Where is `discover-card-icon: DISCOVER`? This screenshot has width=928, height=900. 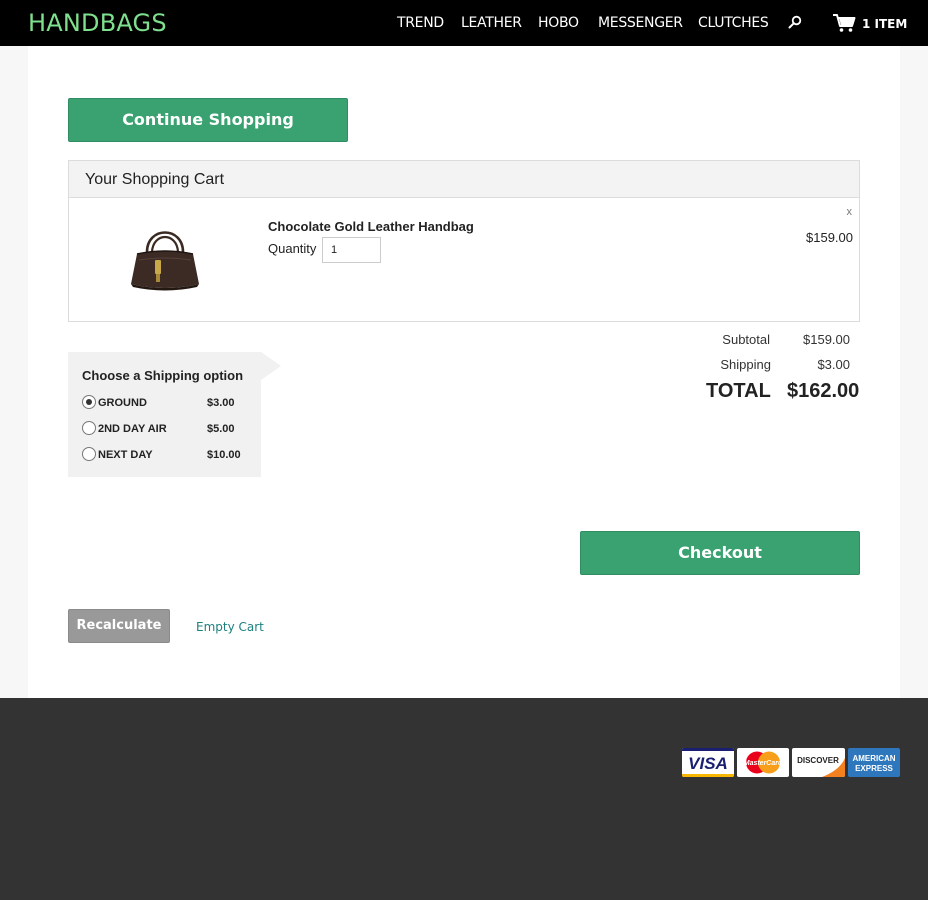 discover-card-icon: DISCOVER is located at coordinates (818, 762).